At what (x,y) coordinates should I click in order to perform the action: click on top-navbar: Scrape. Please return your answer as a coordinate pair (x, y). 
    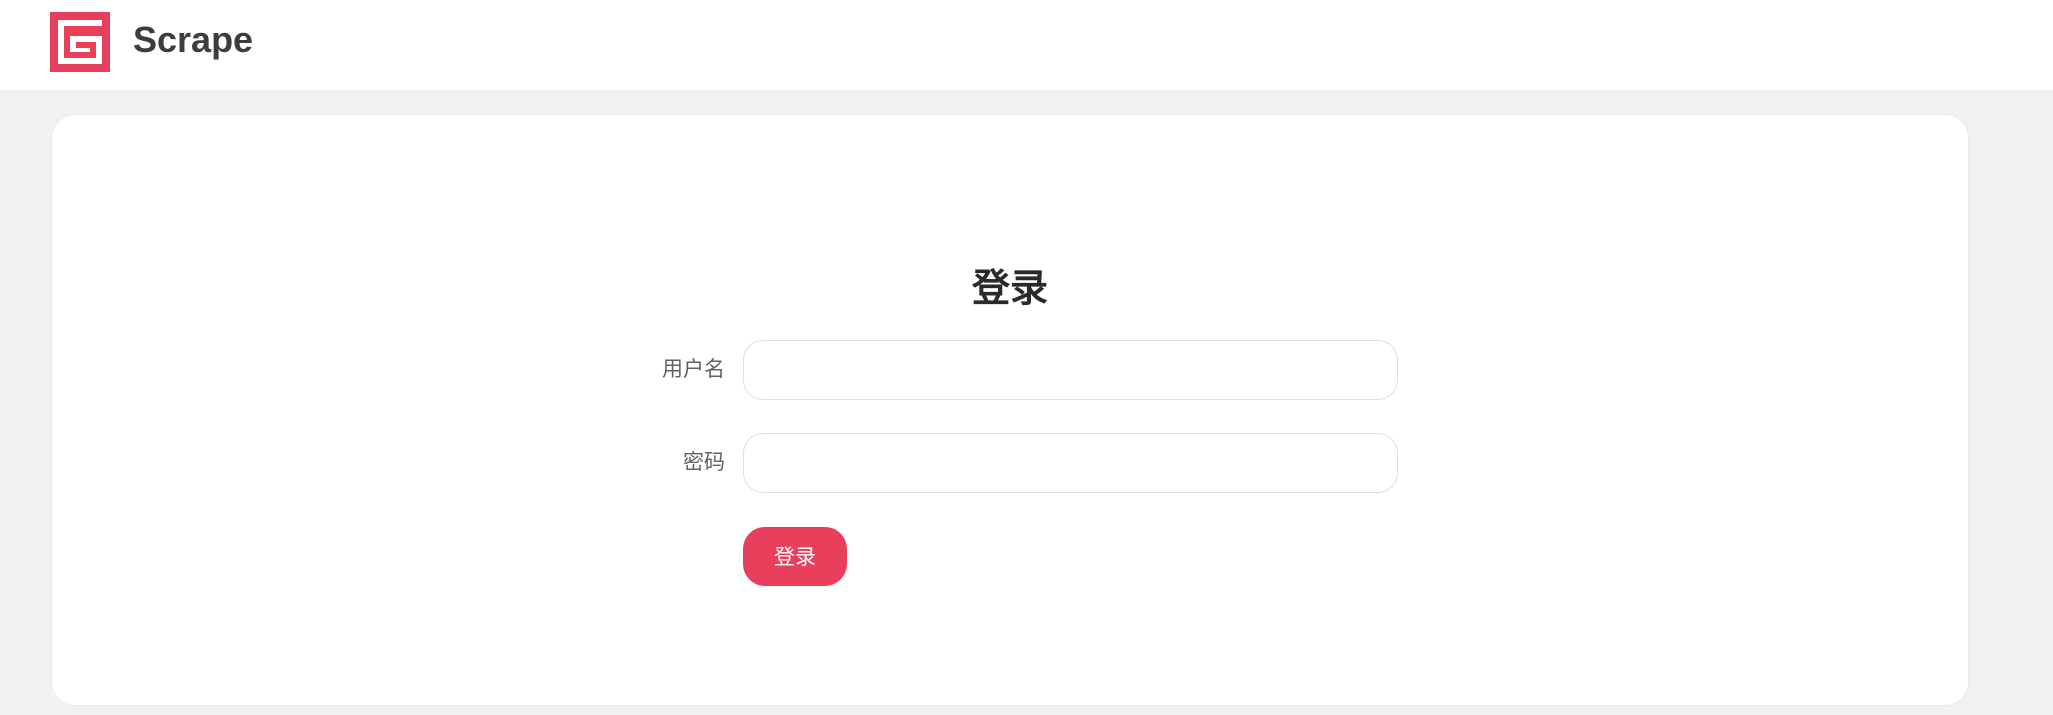
    Looking at the image, I should click on (1026, 45).